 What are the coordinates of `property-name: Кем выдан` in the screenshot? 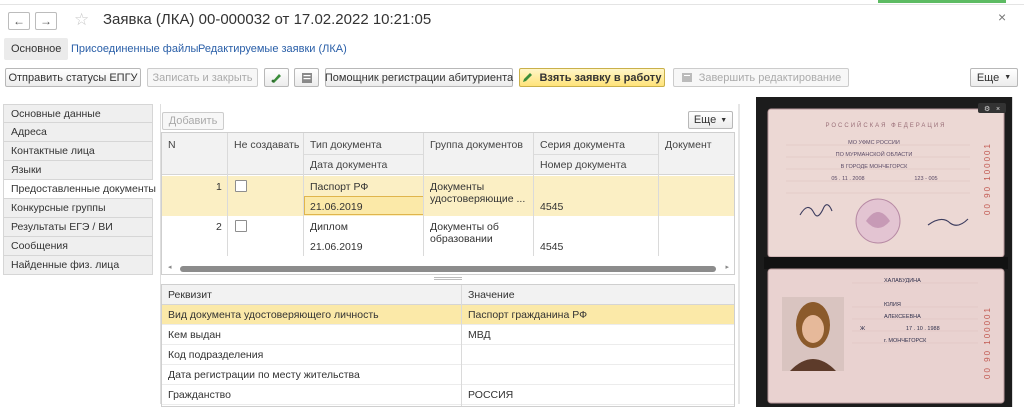 It's located at (194, 335).